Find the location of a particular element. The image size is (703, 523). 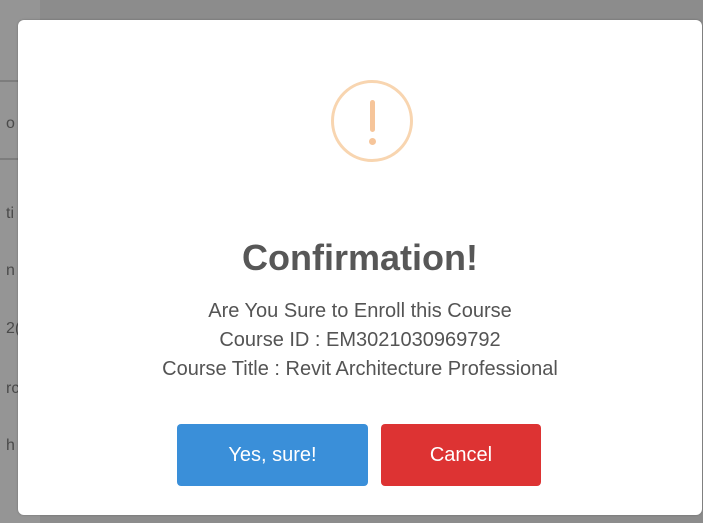

cancel-button: Cancel is located at coordinates (461, 455).